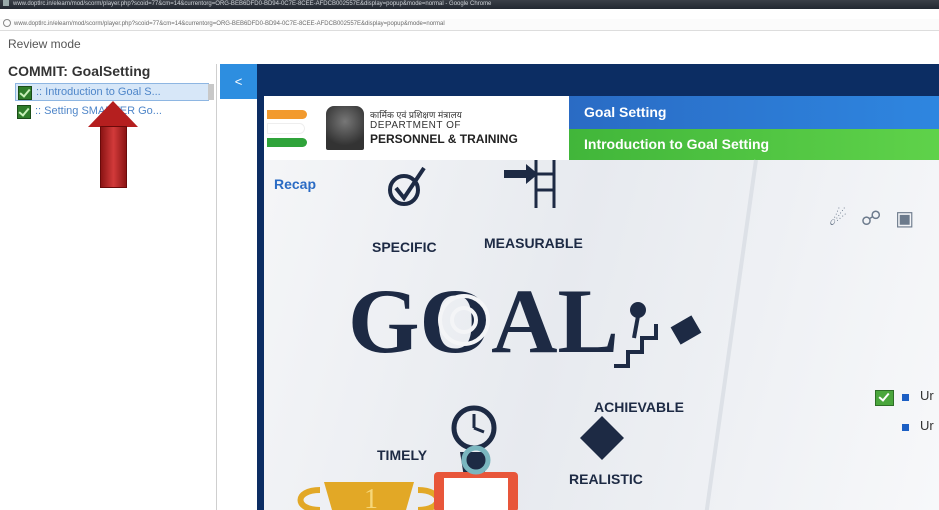 The image size is (939, 510). What do you see at coordinates (407, 186) in the screenshot?
I see `target-check-icon` at bounding box center [407, 186].